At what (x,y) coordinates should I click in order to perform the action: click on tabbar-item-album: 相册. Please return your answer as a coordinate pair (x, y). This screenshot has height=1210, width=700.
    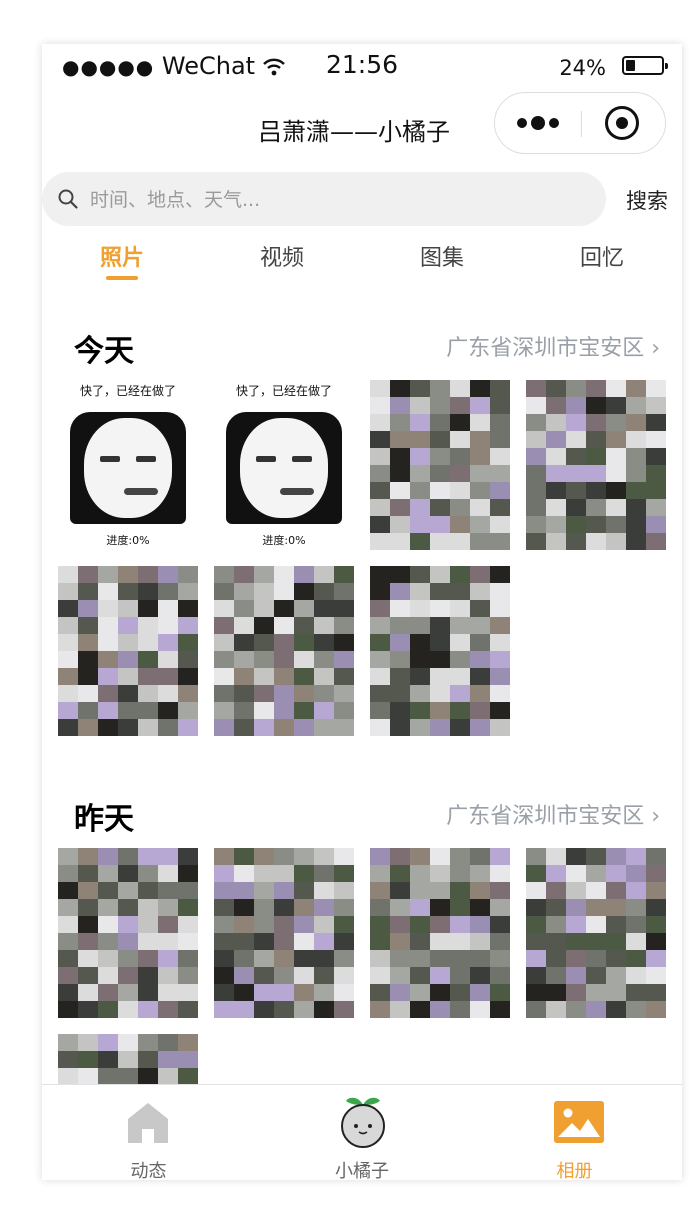
    Looking at the image, I should click on (574, 1132).